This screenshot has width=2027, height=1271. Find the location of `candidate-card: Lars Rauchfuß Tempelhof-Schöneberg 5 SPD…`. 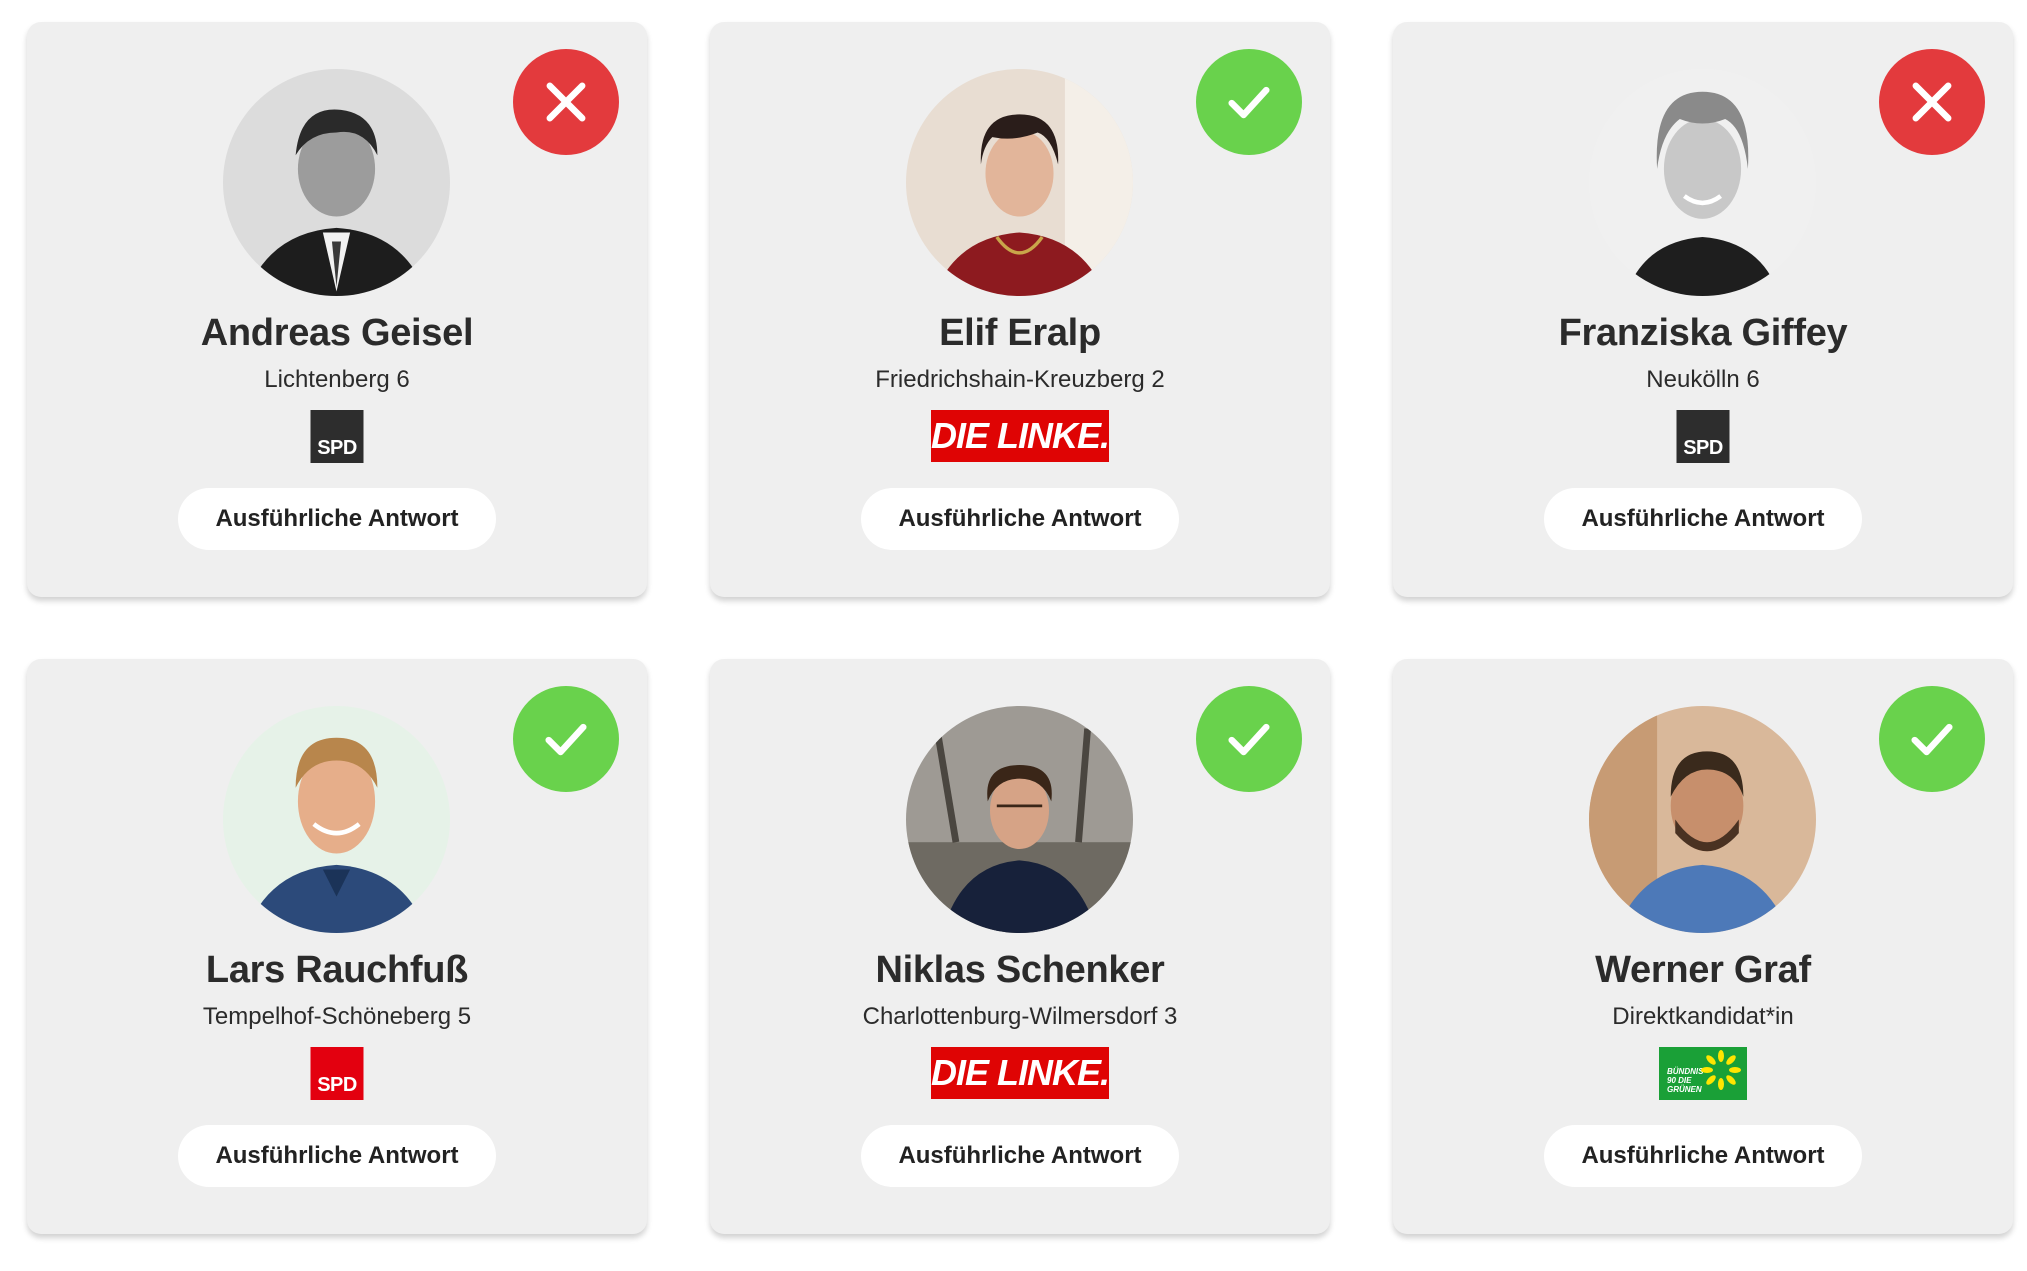

candidate-card: Lars Rauchfuß Tempelhof-Schöneberg 5 SPD… is located at coordinates (337, 946).